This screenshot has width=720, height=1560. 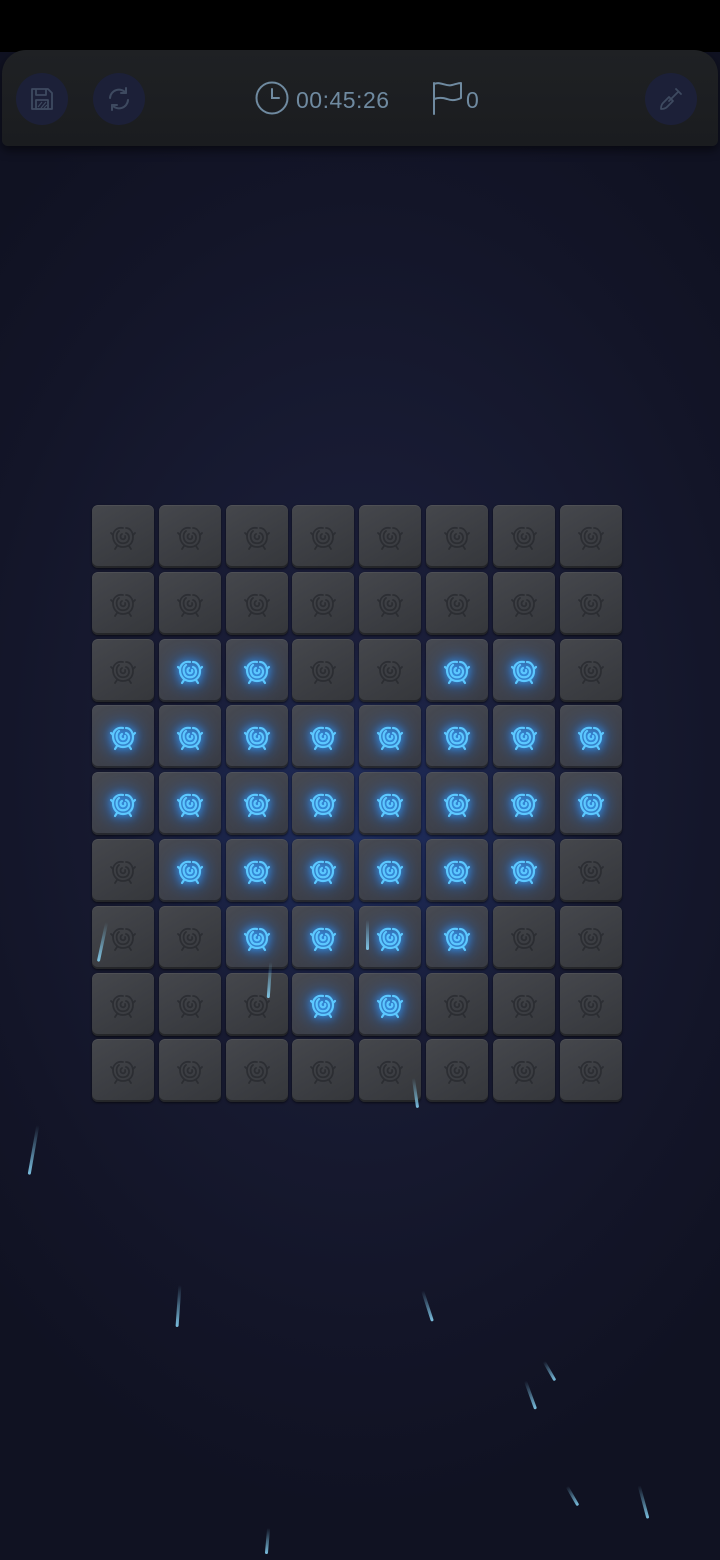 I want to click on dig-button, so click(x=671, y=99).